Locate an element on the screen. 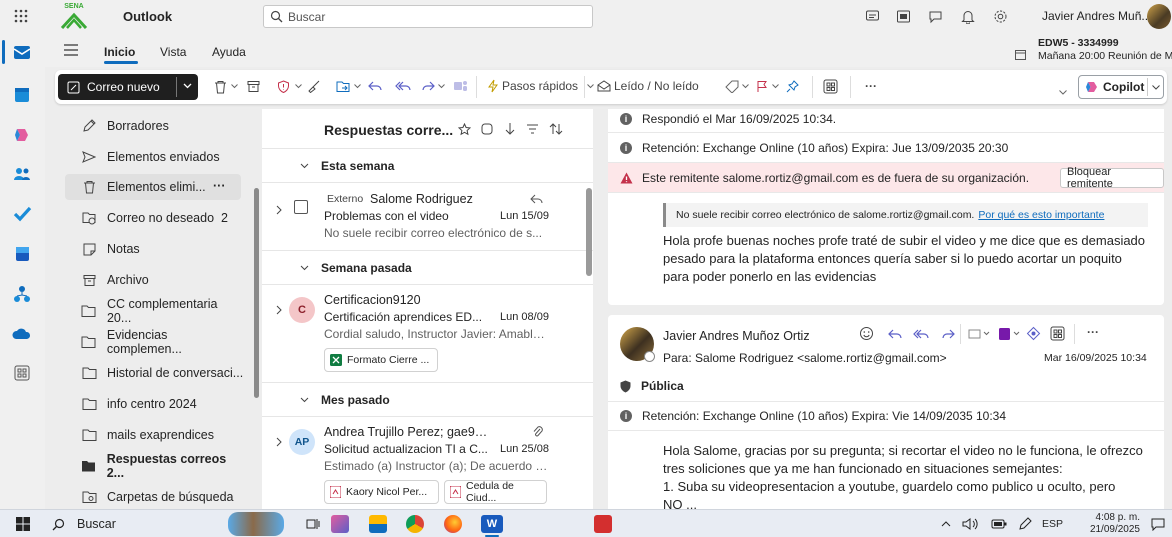 Image resolution: width=1172 pixels, height=537 pixels. more-actions-button: ··· is located at coordinates (1093, 332).